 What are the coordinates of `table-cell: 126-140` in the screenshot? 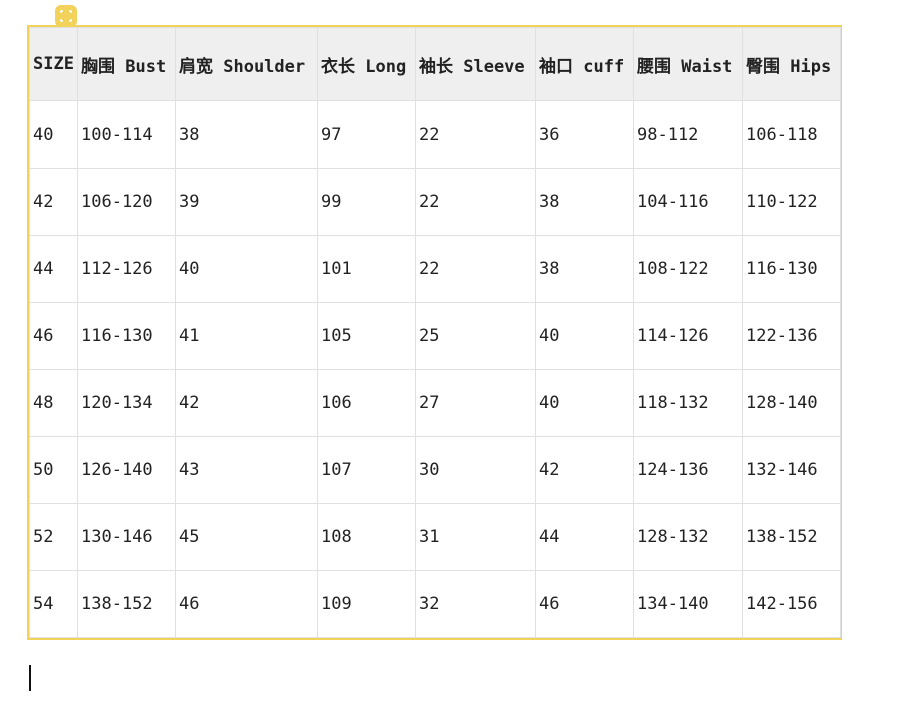 It's located at (126, 470).